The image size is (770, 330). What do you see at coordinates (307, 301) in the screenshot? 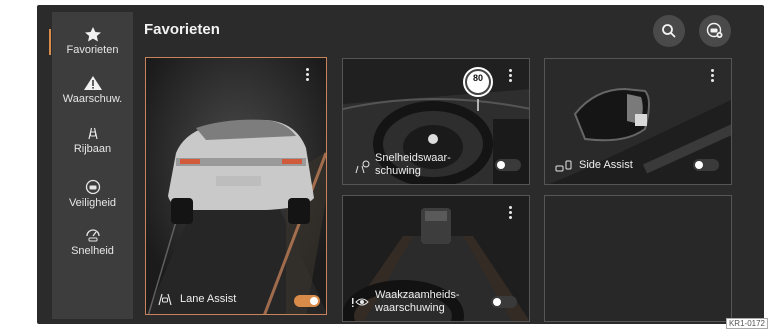
I see `lane-assist-toggle` at bounding box center [307, 301].